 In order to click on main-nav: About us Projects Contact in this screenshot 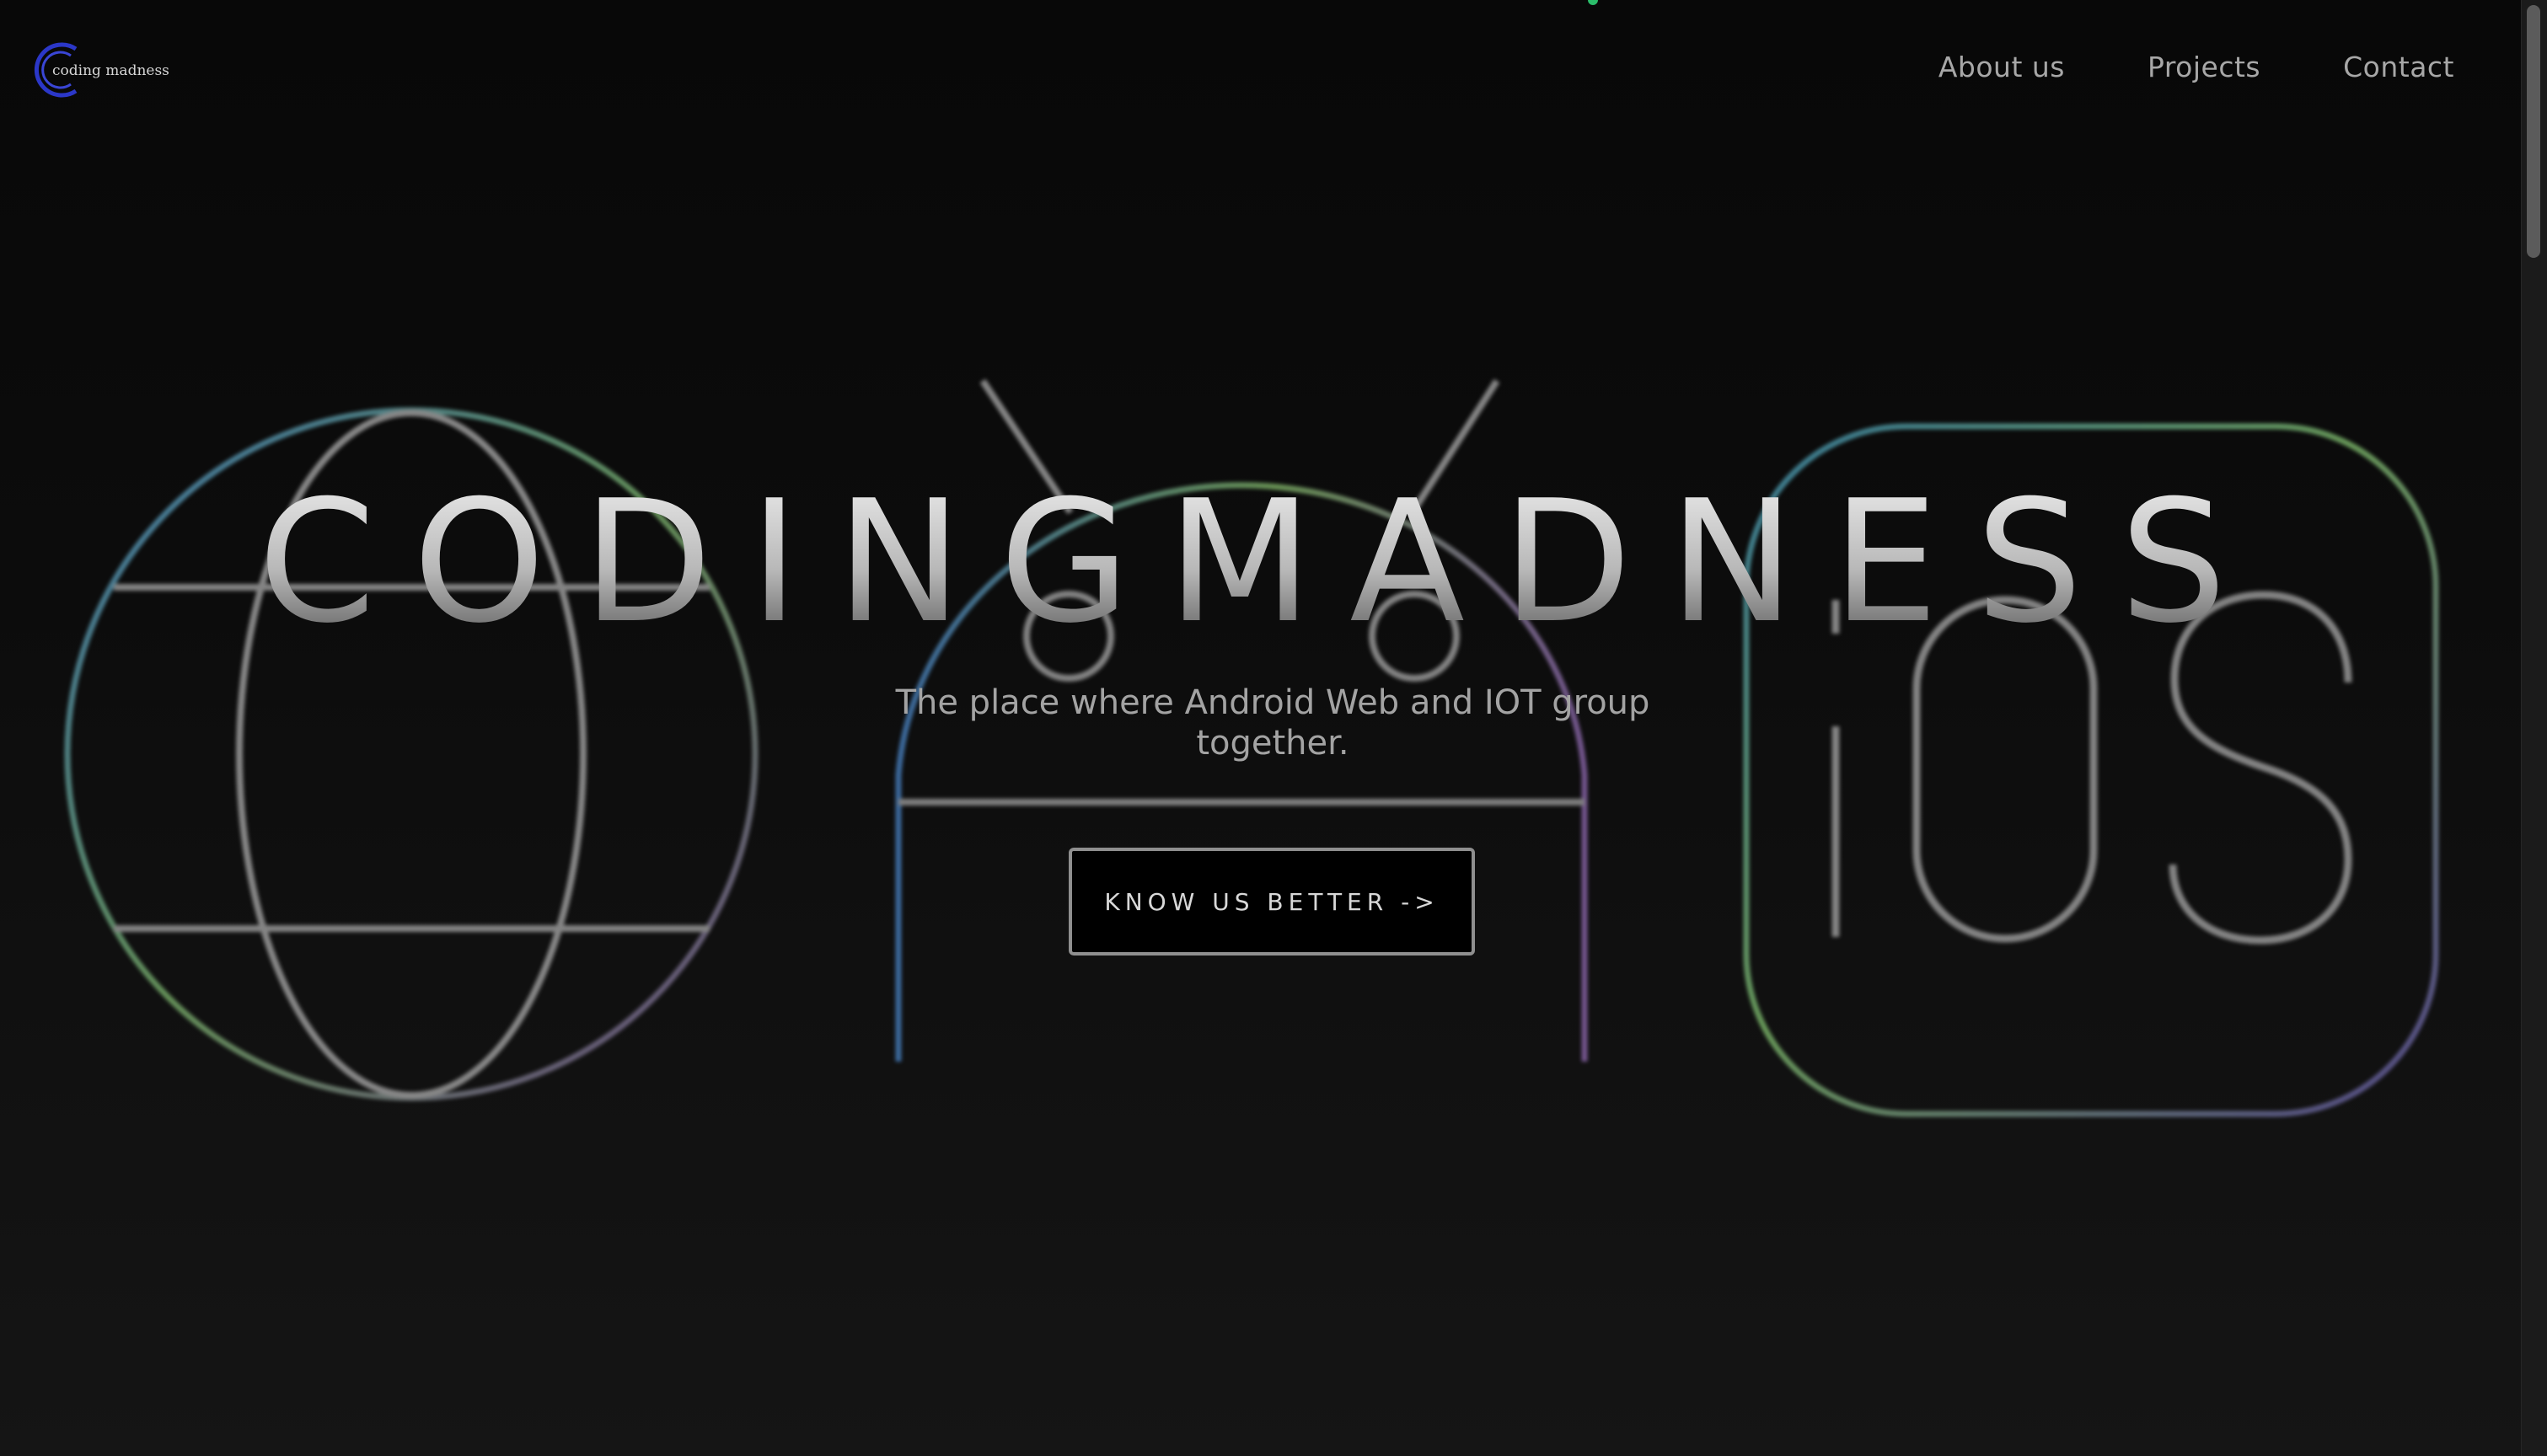, I will do `click(2196, 67)`.